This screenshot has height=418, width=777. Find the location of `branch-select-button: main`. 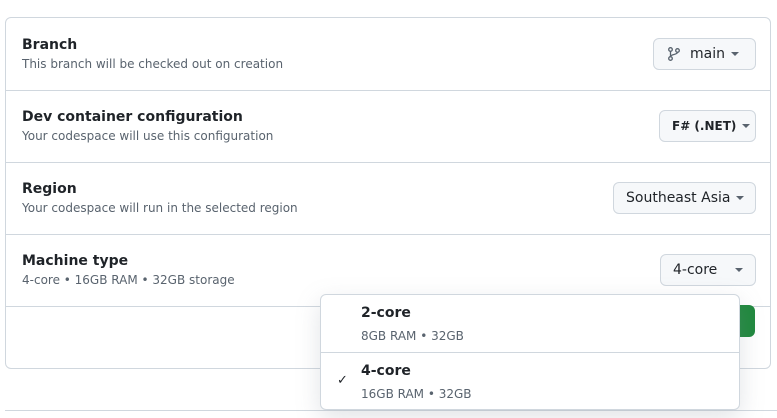

branch-select-button: main is located at coordinates (704, 54).